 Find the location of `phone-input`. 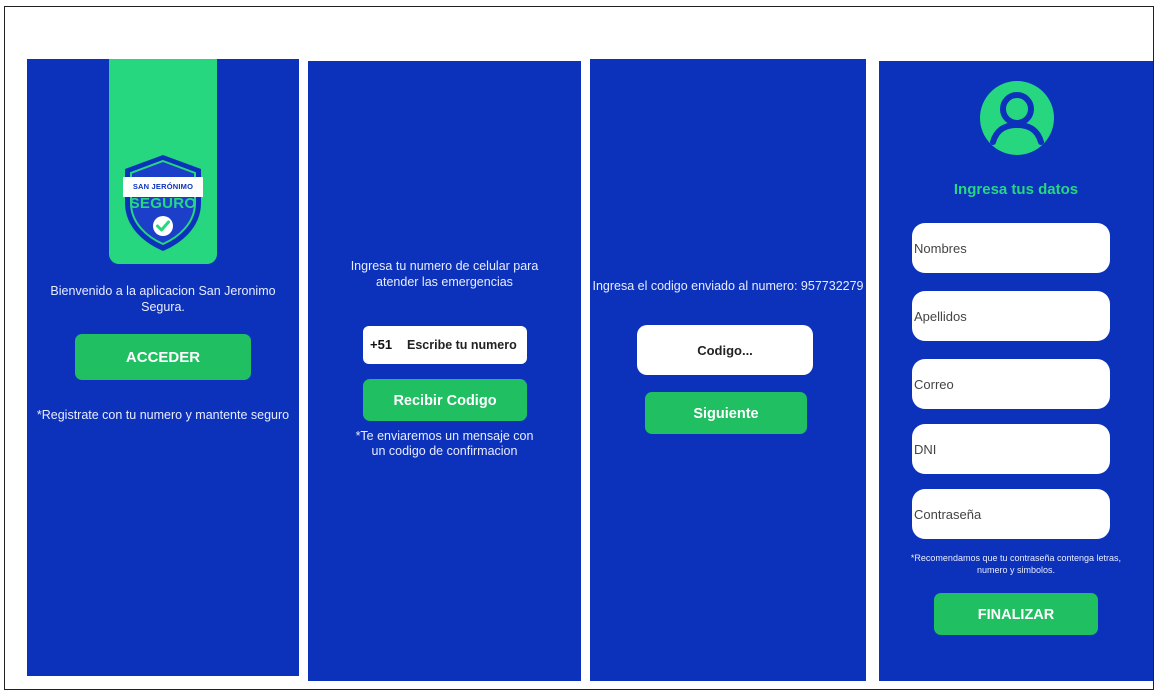

phone-input is located at coordinates (466, 345).